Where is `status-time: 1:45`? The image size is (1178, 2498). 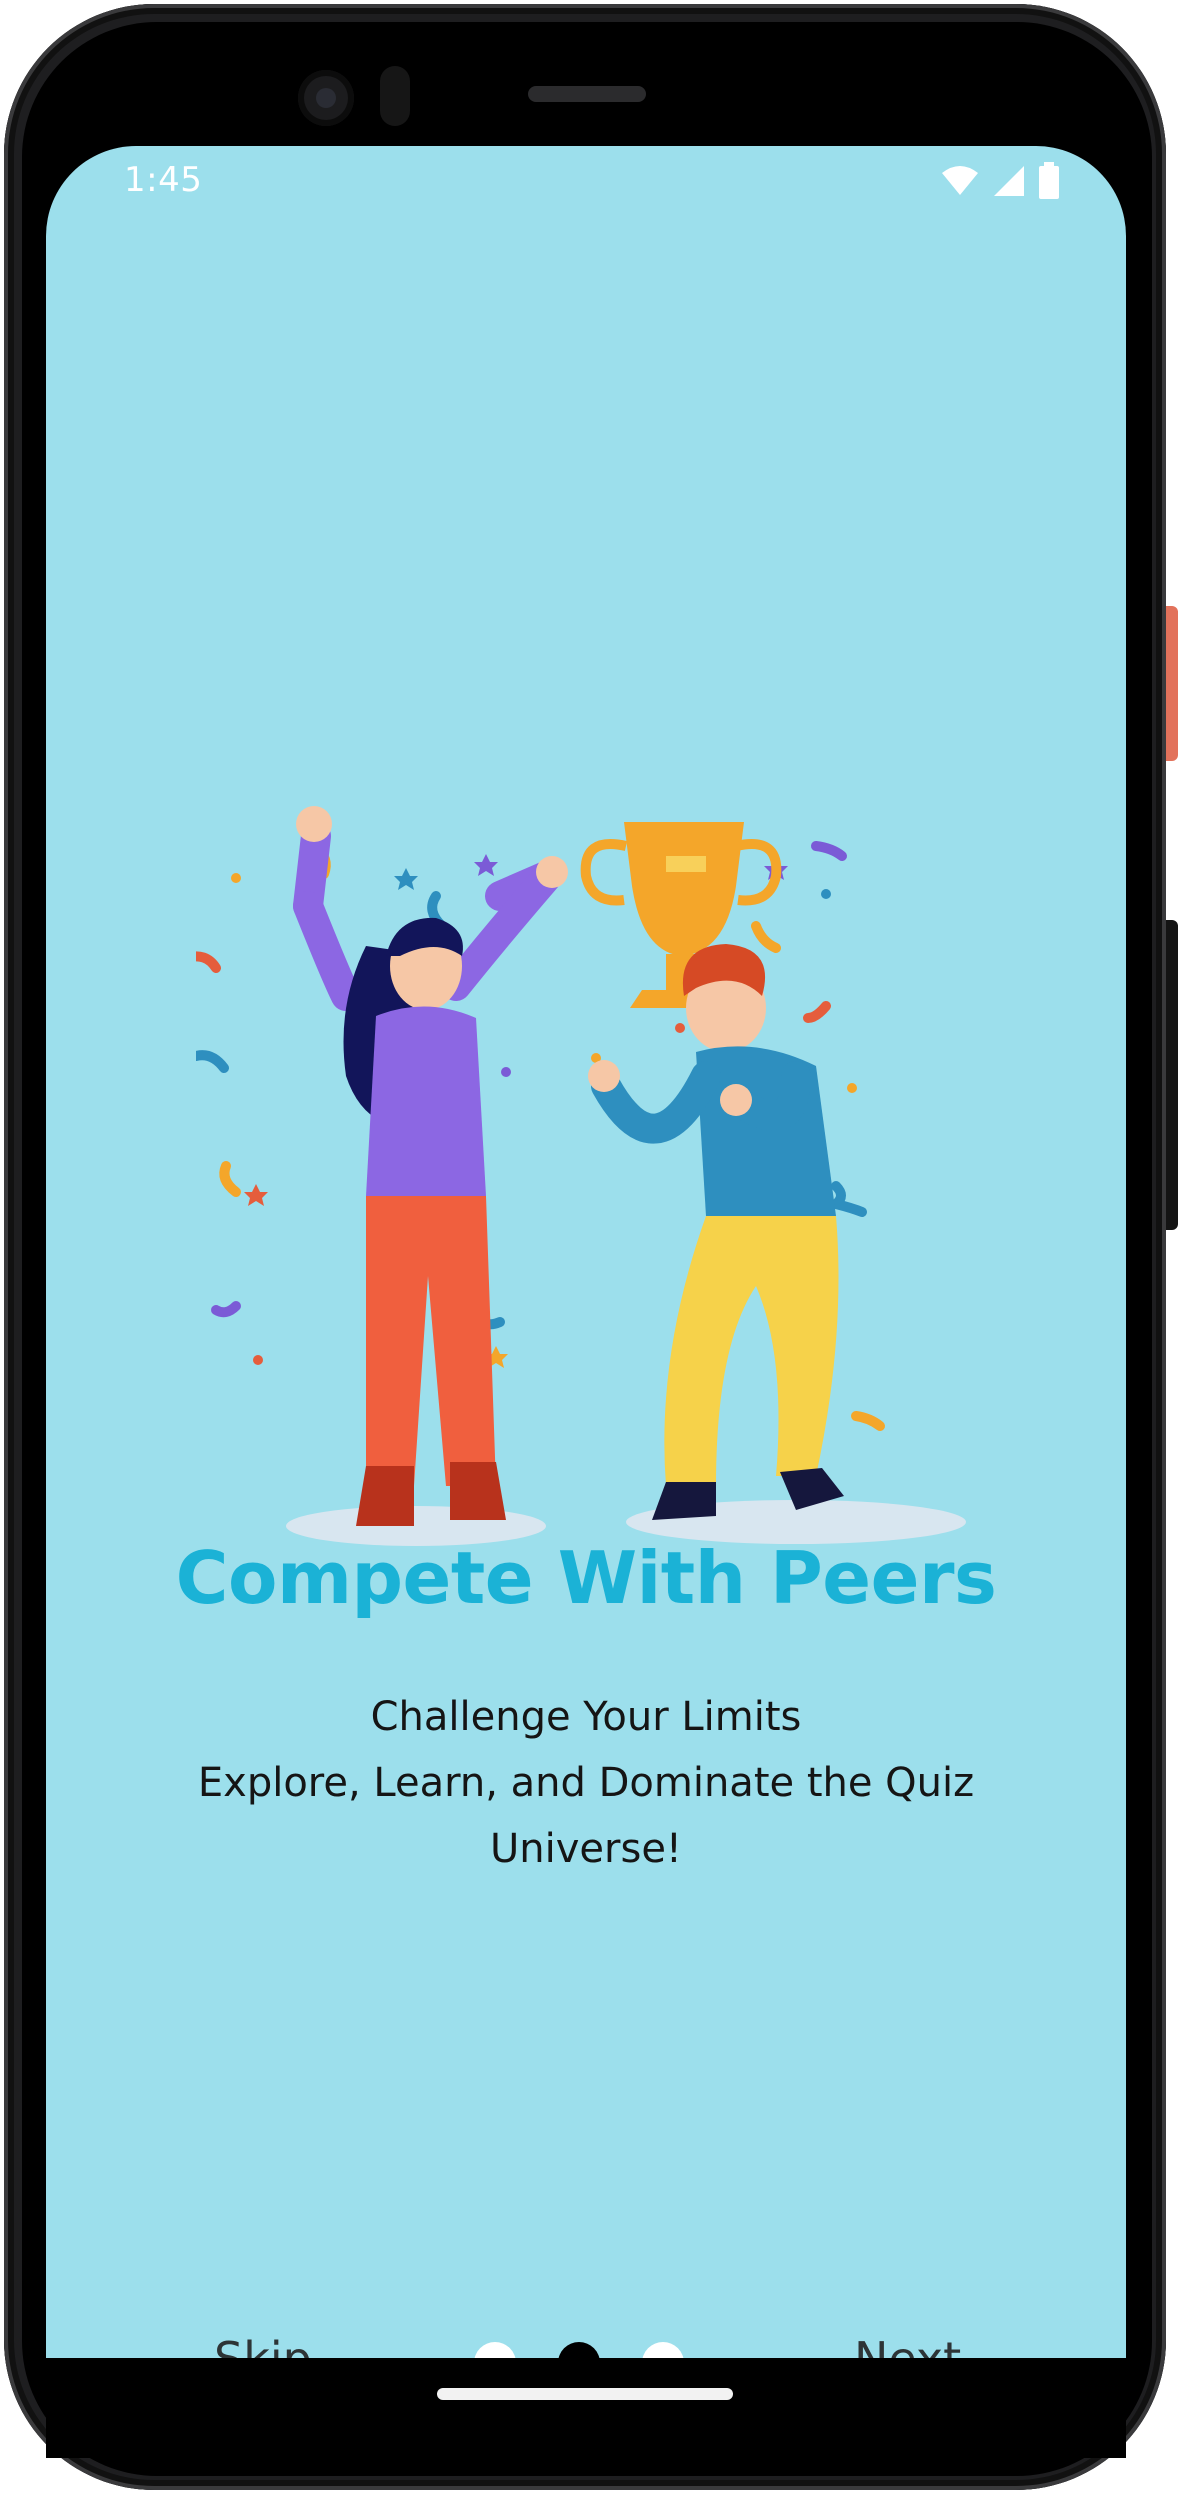
status-time: 1:45 is located at coordinates (163, 180).